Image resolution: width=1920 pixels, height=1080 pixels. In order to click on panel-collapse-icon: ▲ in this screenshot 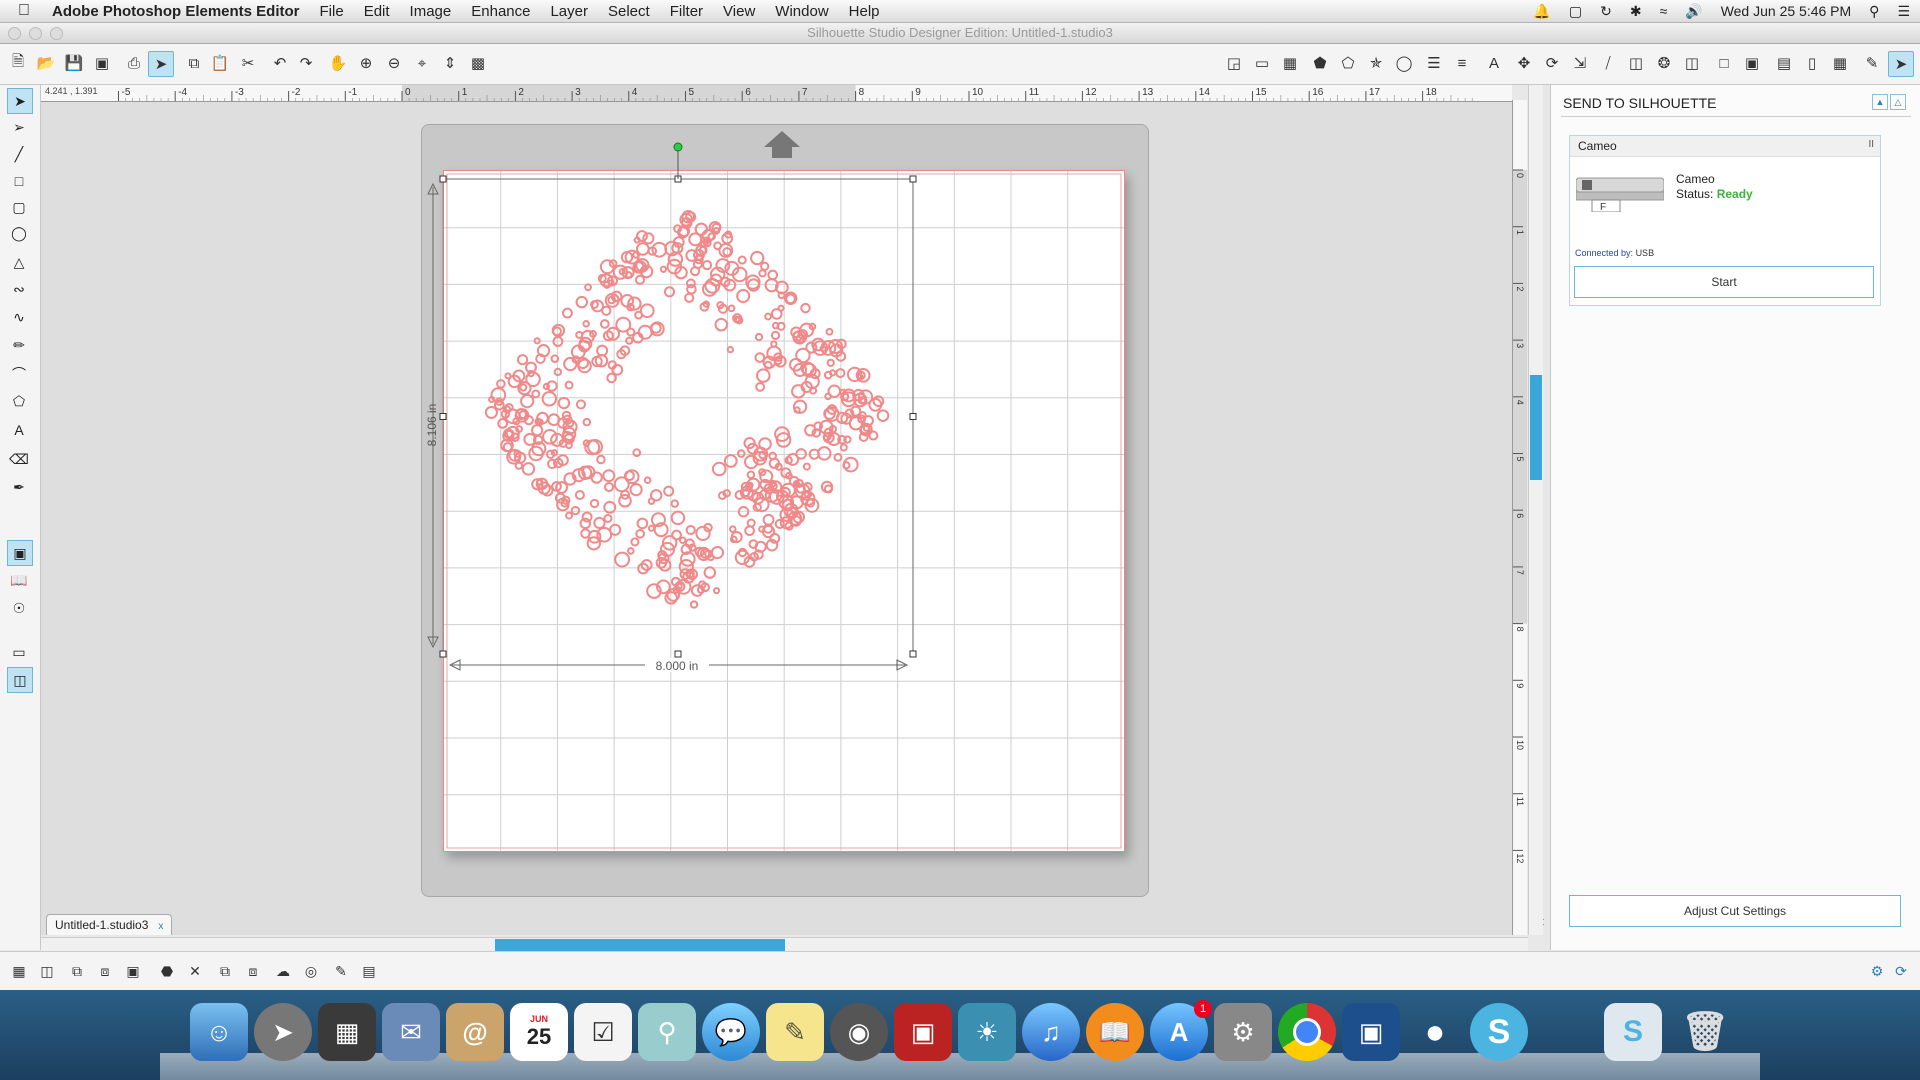, I will do `click(1880, 102)`.